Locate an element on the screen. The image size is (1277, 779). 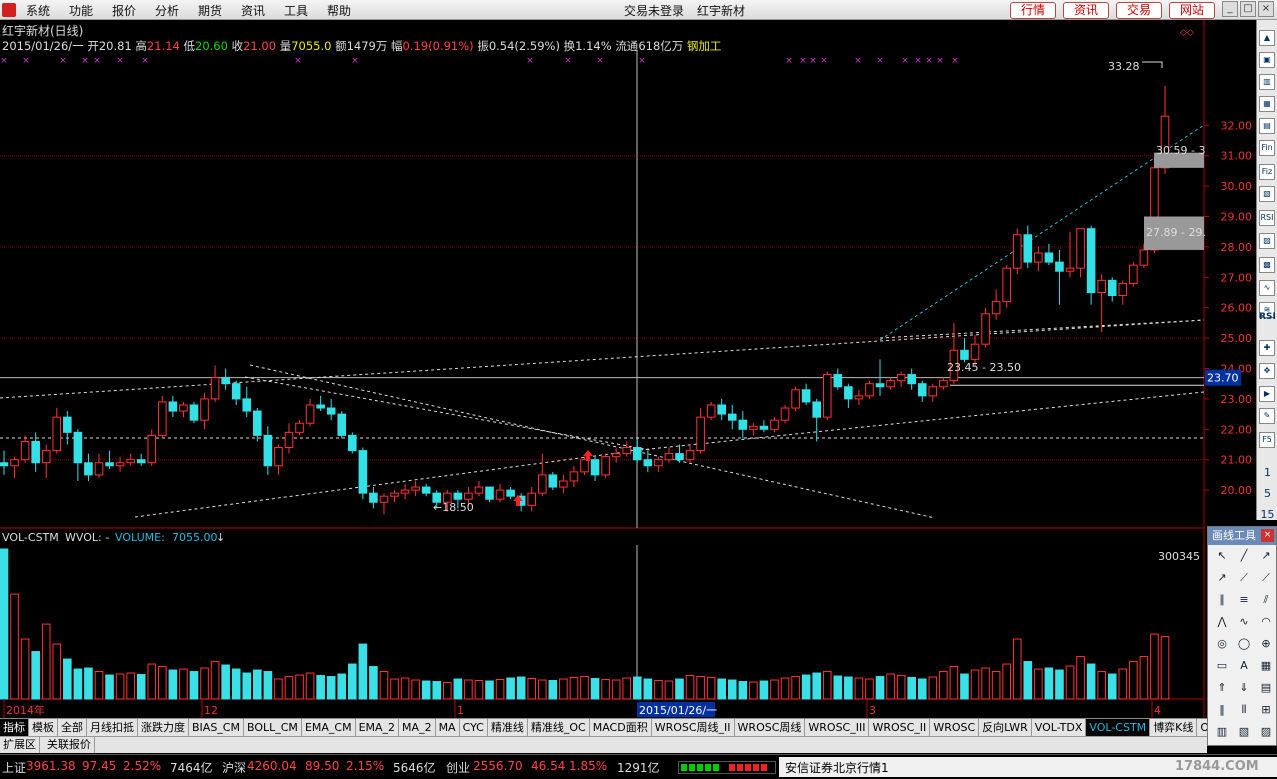
tab-wrosc-ii: WROSC周线_II is located at coordinates (693, 727).